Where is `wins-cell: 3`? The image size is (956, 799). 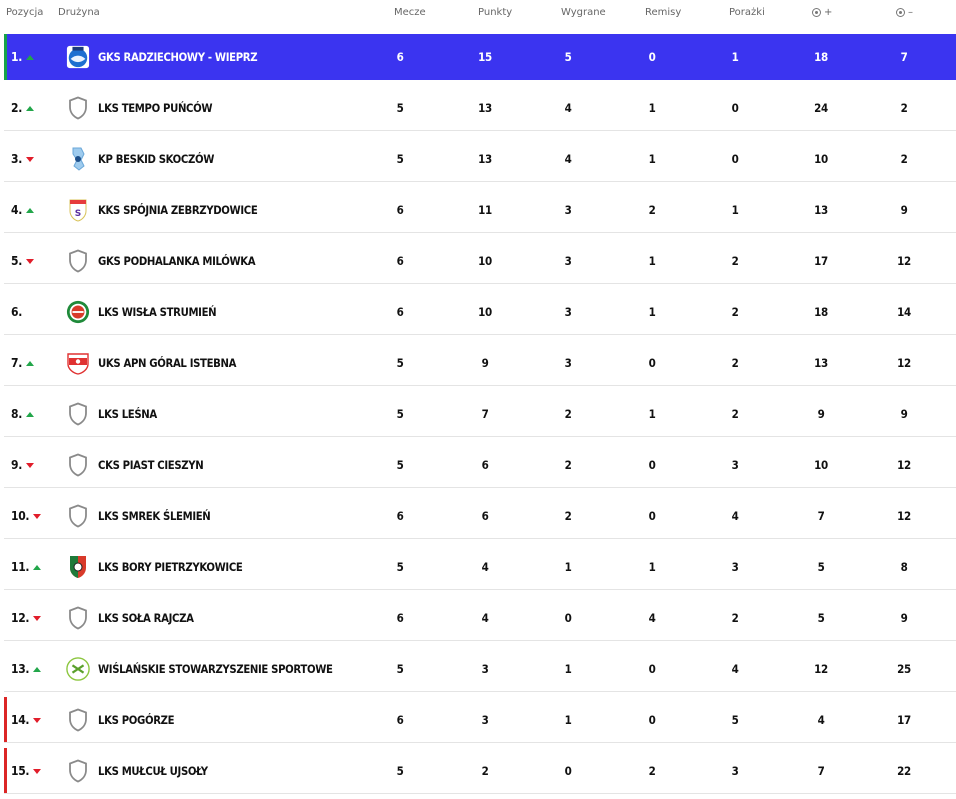
wins-cell: 3 is located at coordinates (568, 261).